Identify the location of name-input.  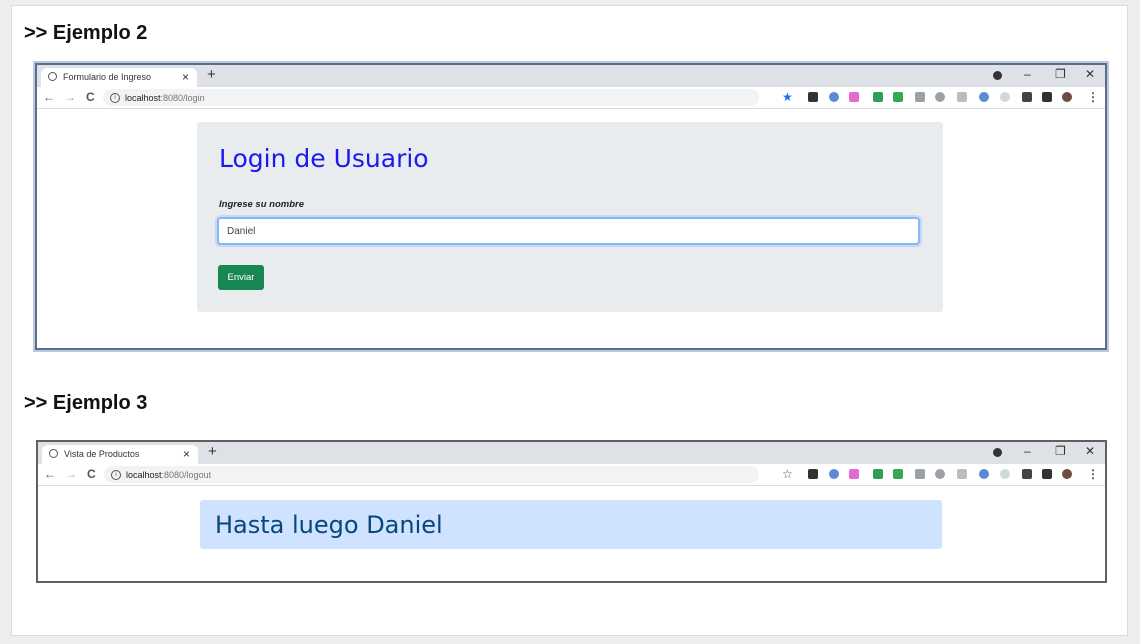
(568, 231).